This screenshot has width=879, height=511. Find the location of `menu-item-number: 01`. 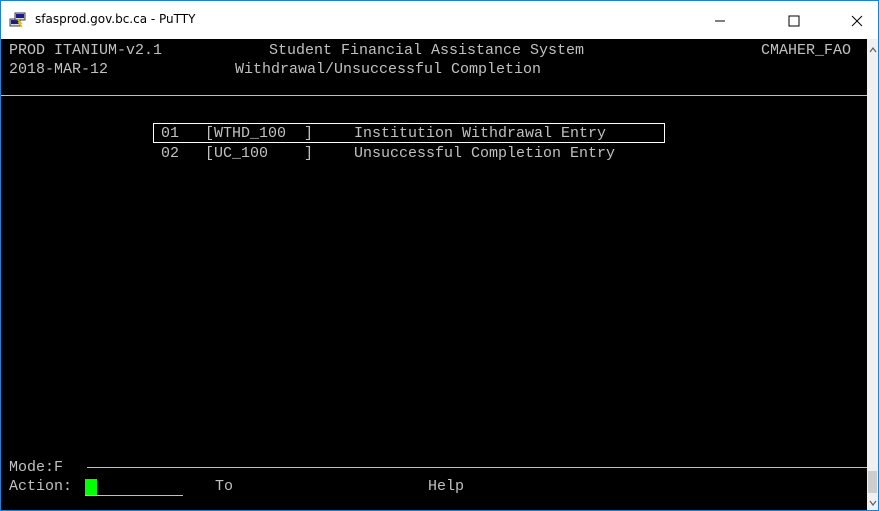

menu-item-number: 01 is located at coordinates (170, 133).